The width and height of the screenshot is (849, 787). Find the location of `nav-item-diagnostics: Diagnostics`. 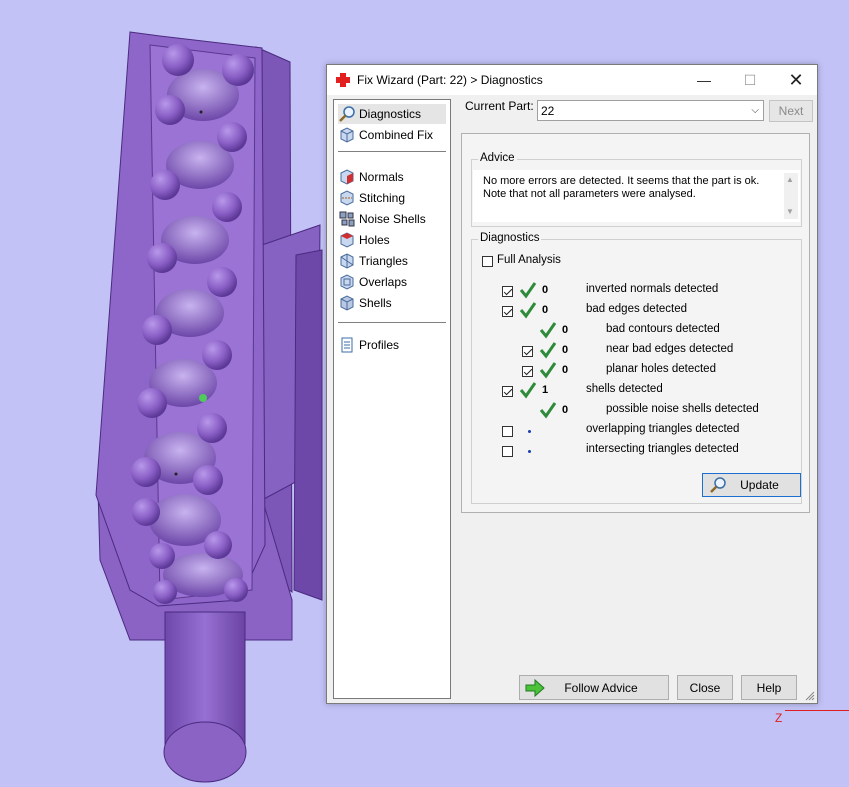

nav-item-diagnostics: Diagnostics is located at coordinates (392, 114).